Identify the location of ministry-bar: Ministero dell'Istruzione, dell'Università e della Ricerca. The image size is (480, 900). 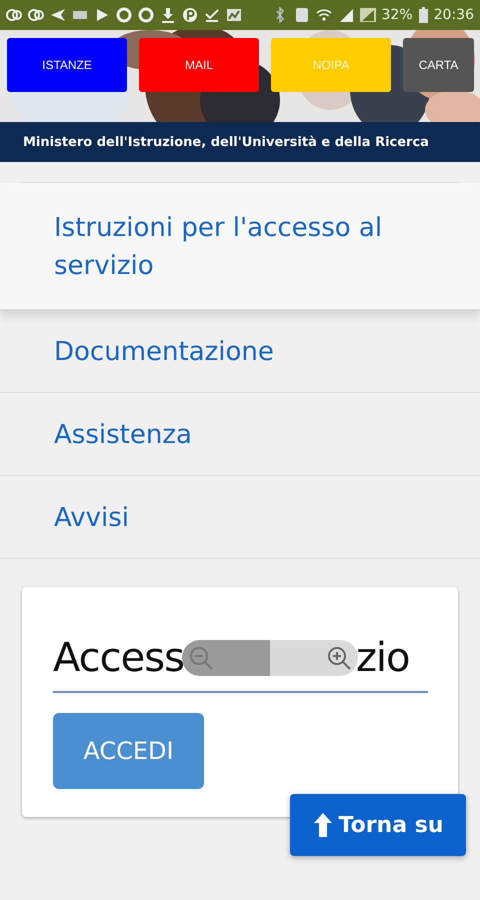
(240, 142).